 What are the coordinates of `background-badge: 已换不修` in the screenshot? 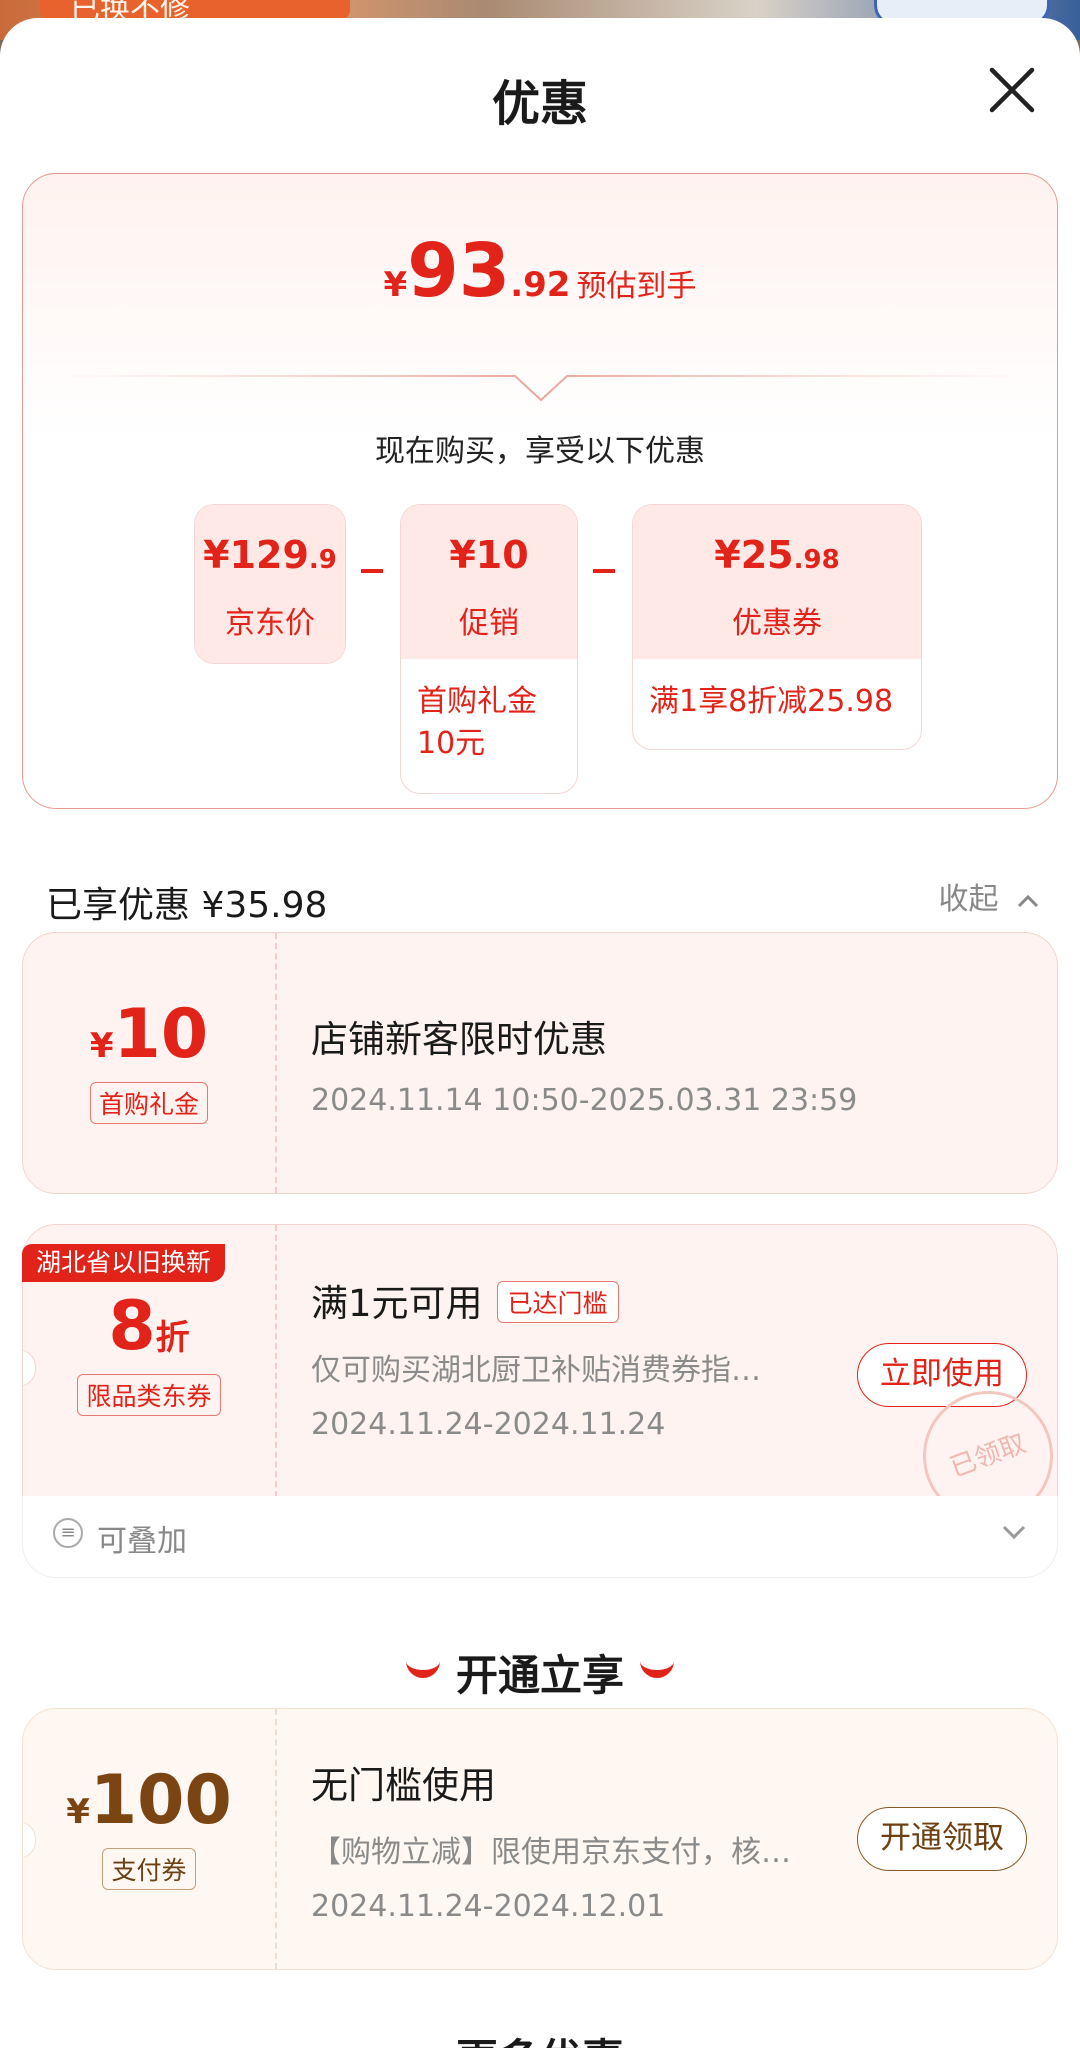 It's located at (195, 13).